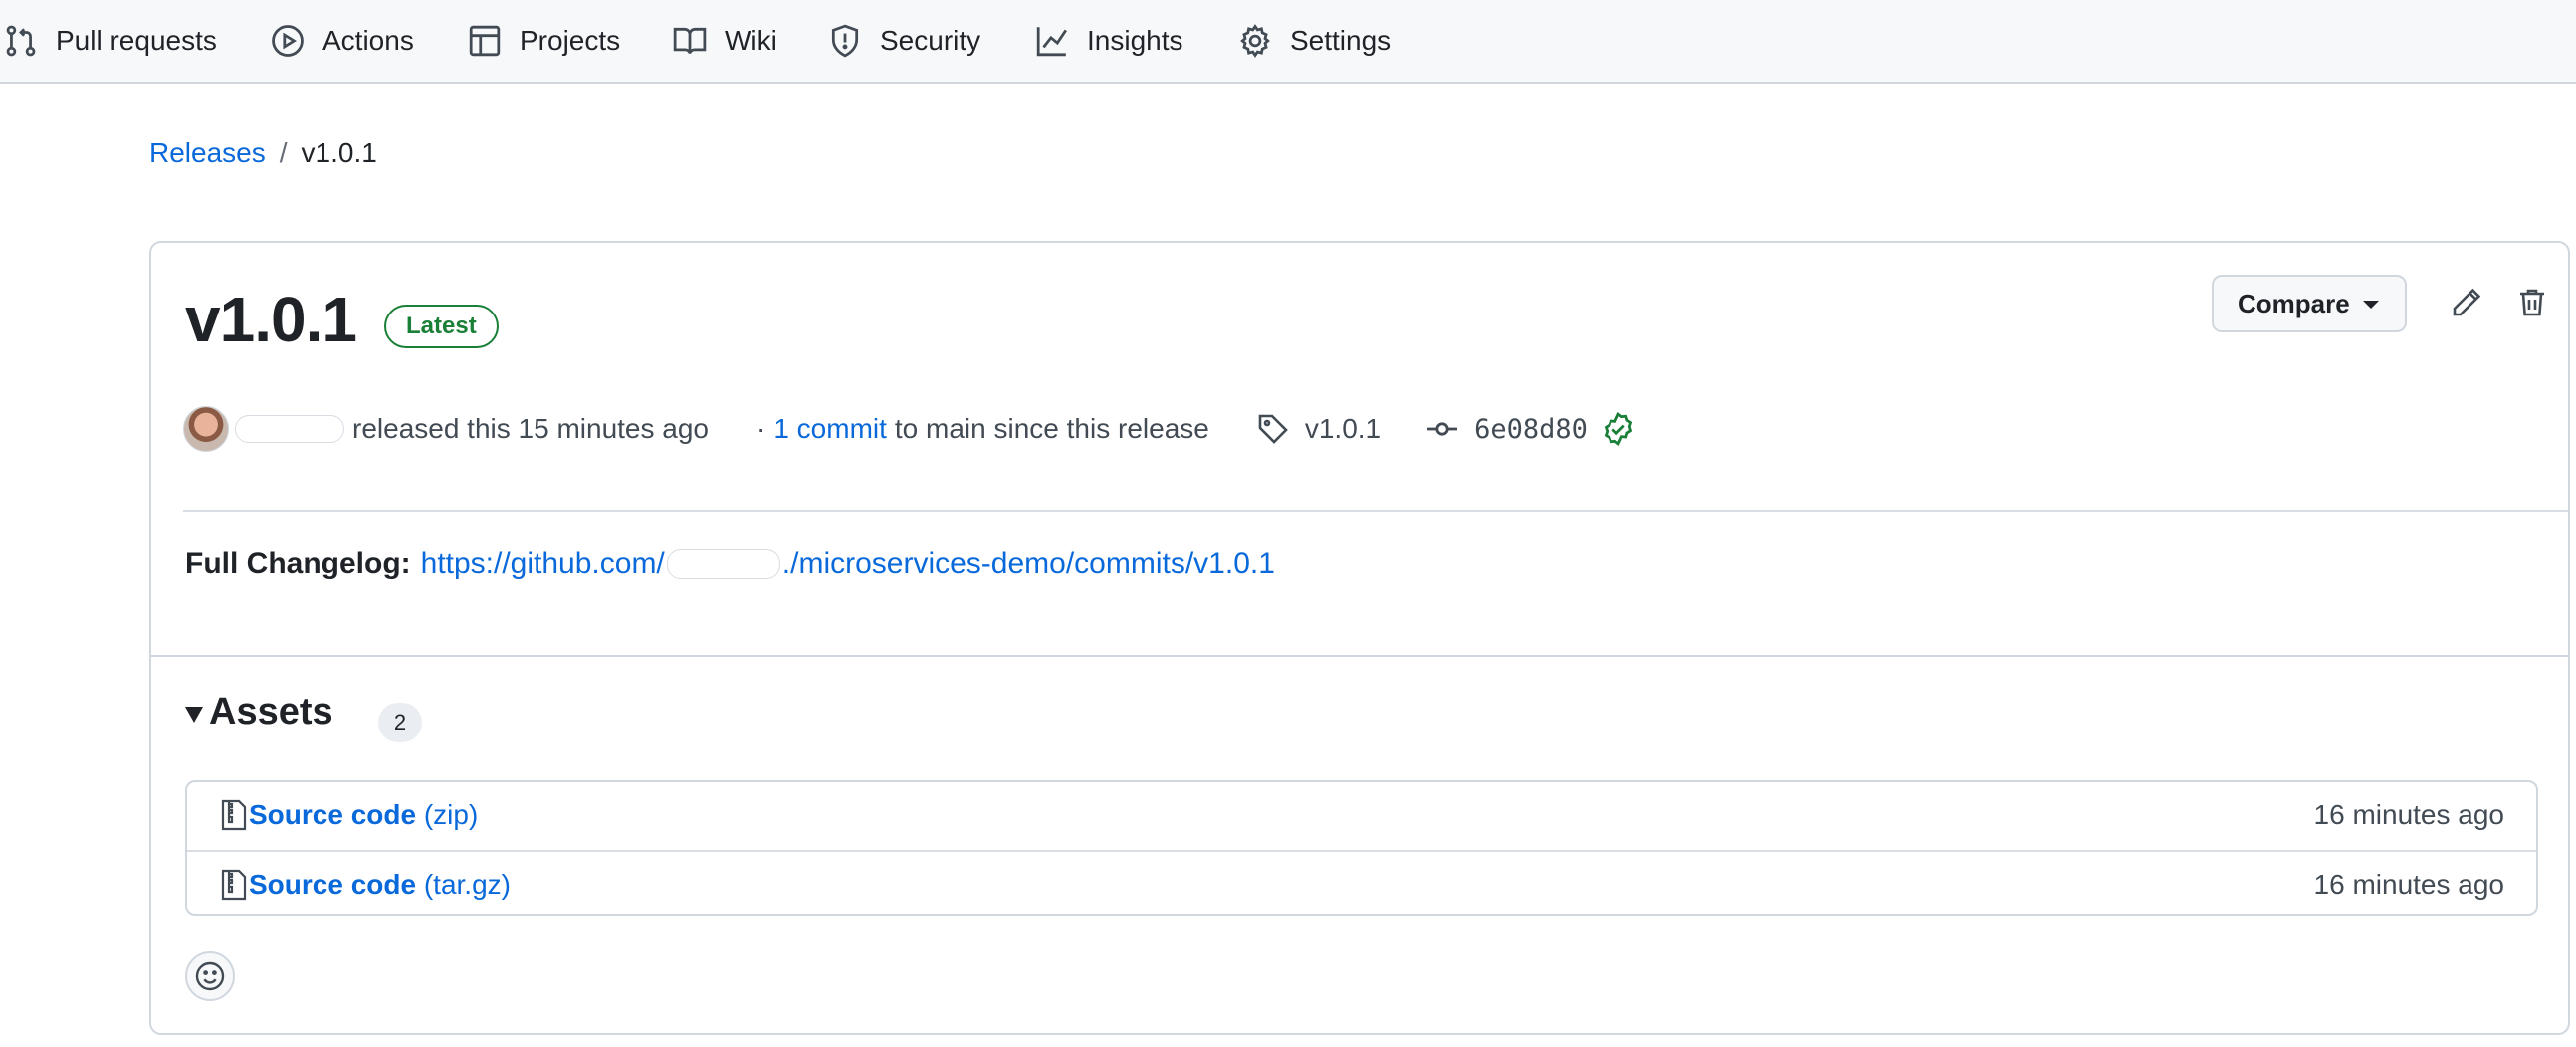  Describe the element at coordinates (530, 429) in the screenshot. I see `released-text: released this 15 minutes ago` at that location.